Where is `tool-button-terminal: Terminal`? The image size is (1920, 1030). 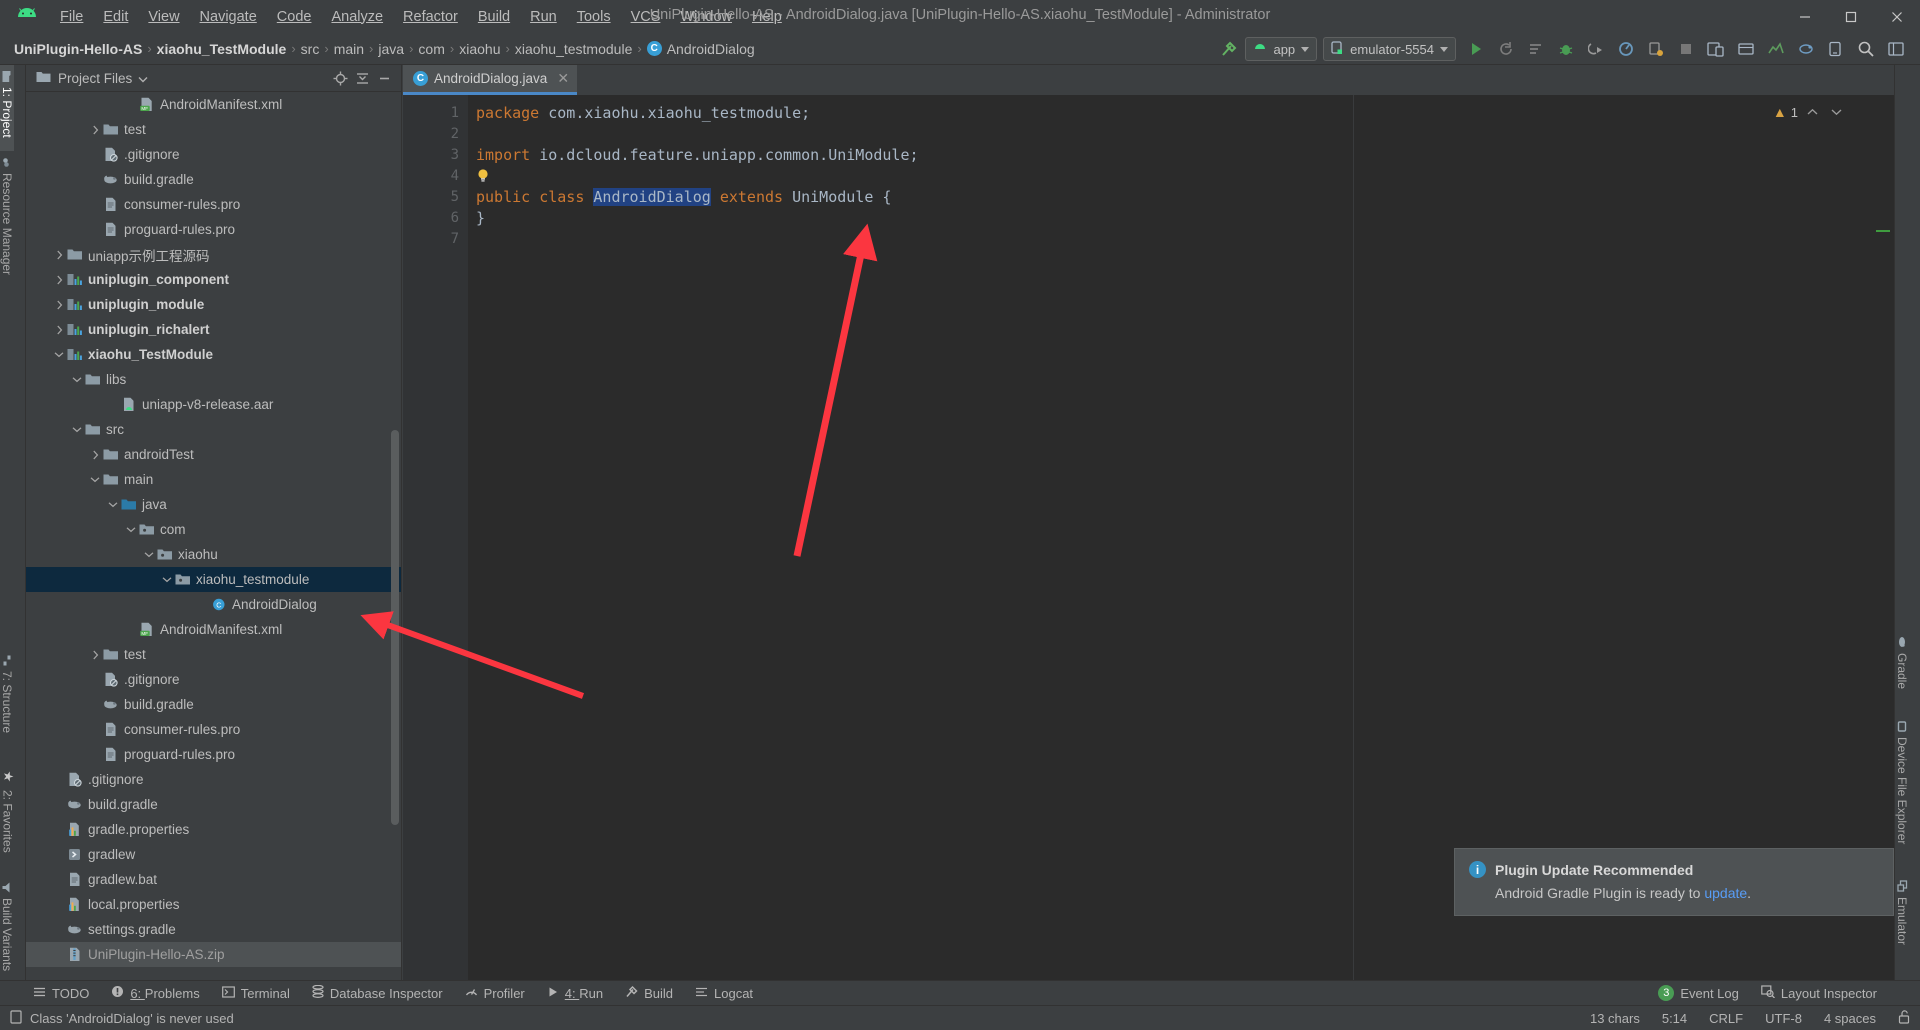
tool-button-terminal: Terminal is located at coordinates (256, 993).